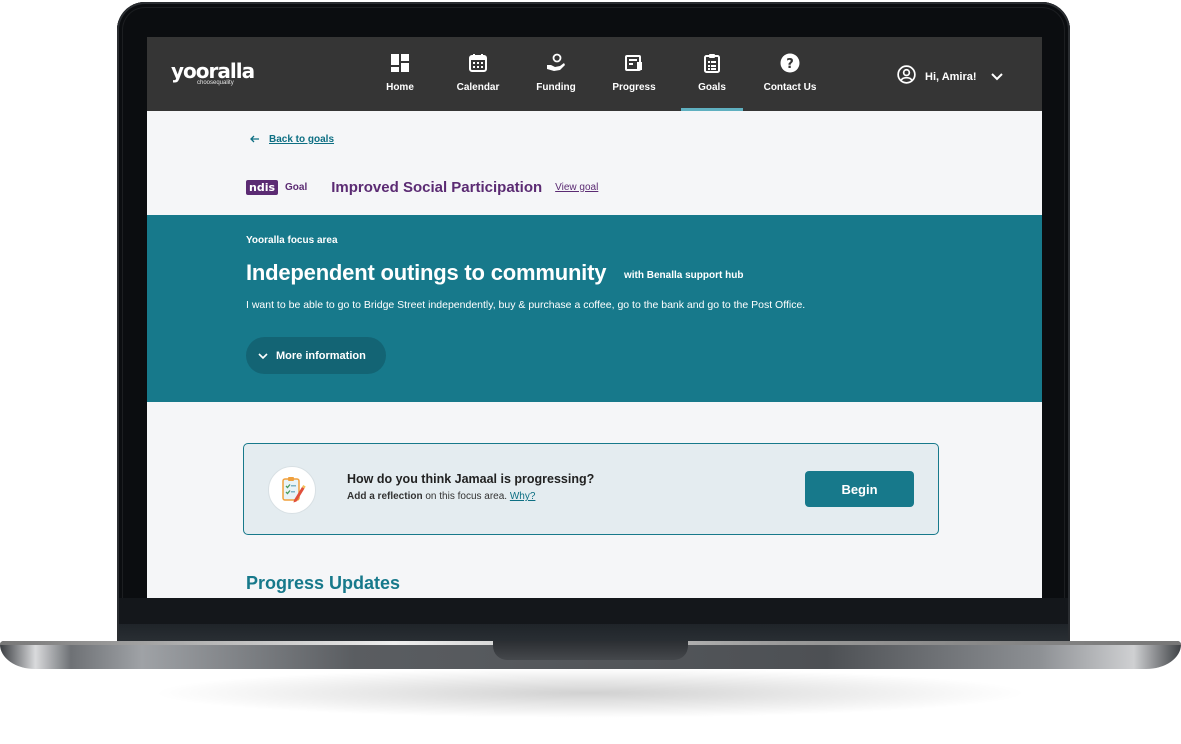 The width and height of the screenshot is (1181, 744). I want to click on reflection-hint-text: on this focus area., so click(465, 496).